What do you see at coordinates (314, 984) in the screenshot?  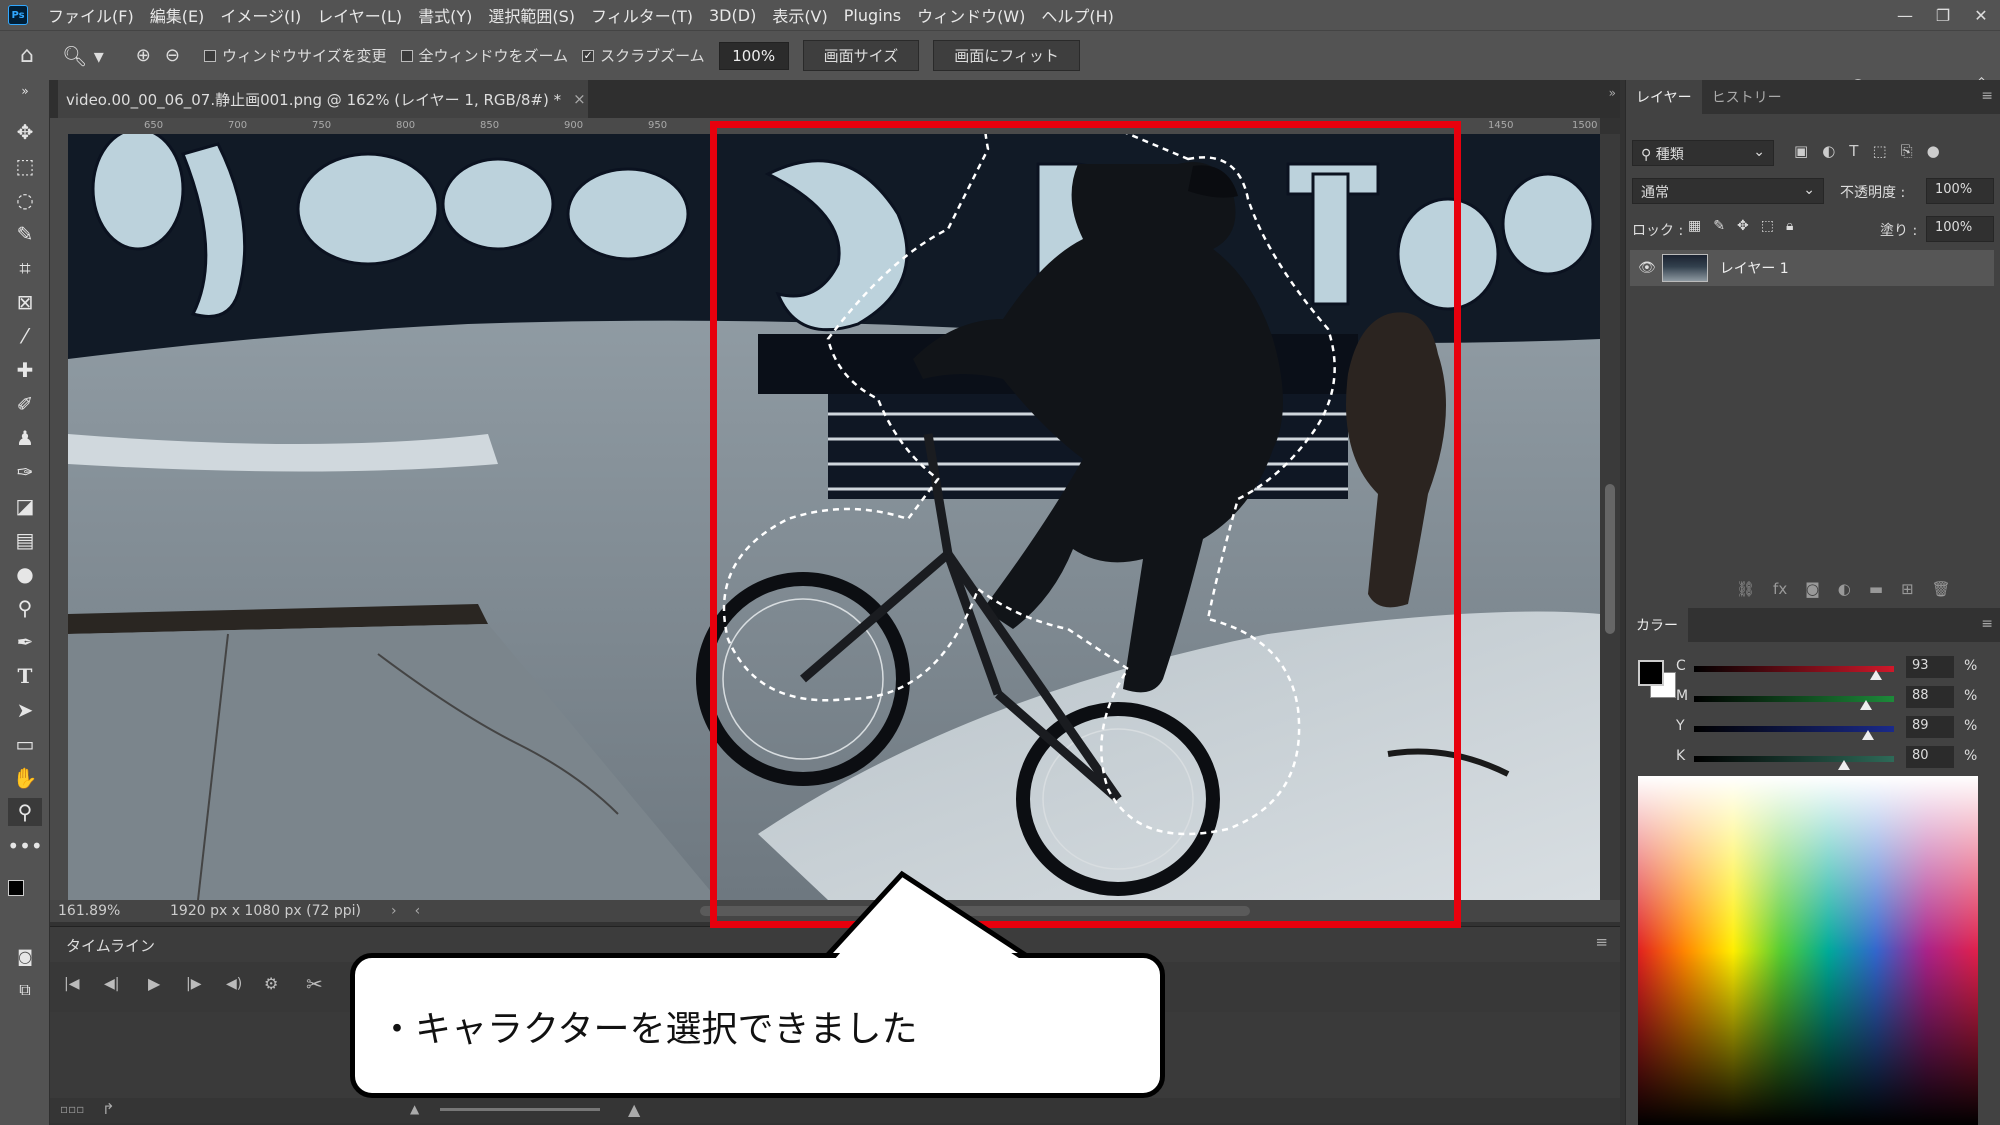 I see `split-scissors-icon: ✂` at bounding box center [314, 984].